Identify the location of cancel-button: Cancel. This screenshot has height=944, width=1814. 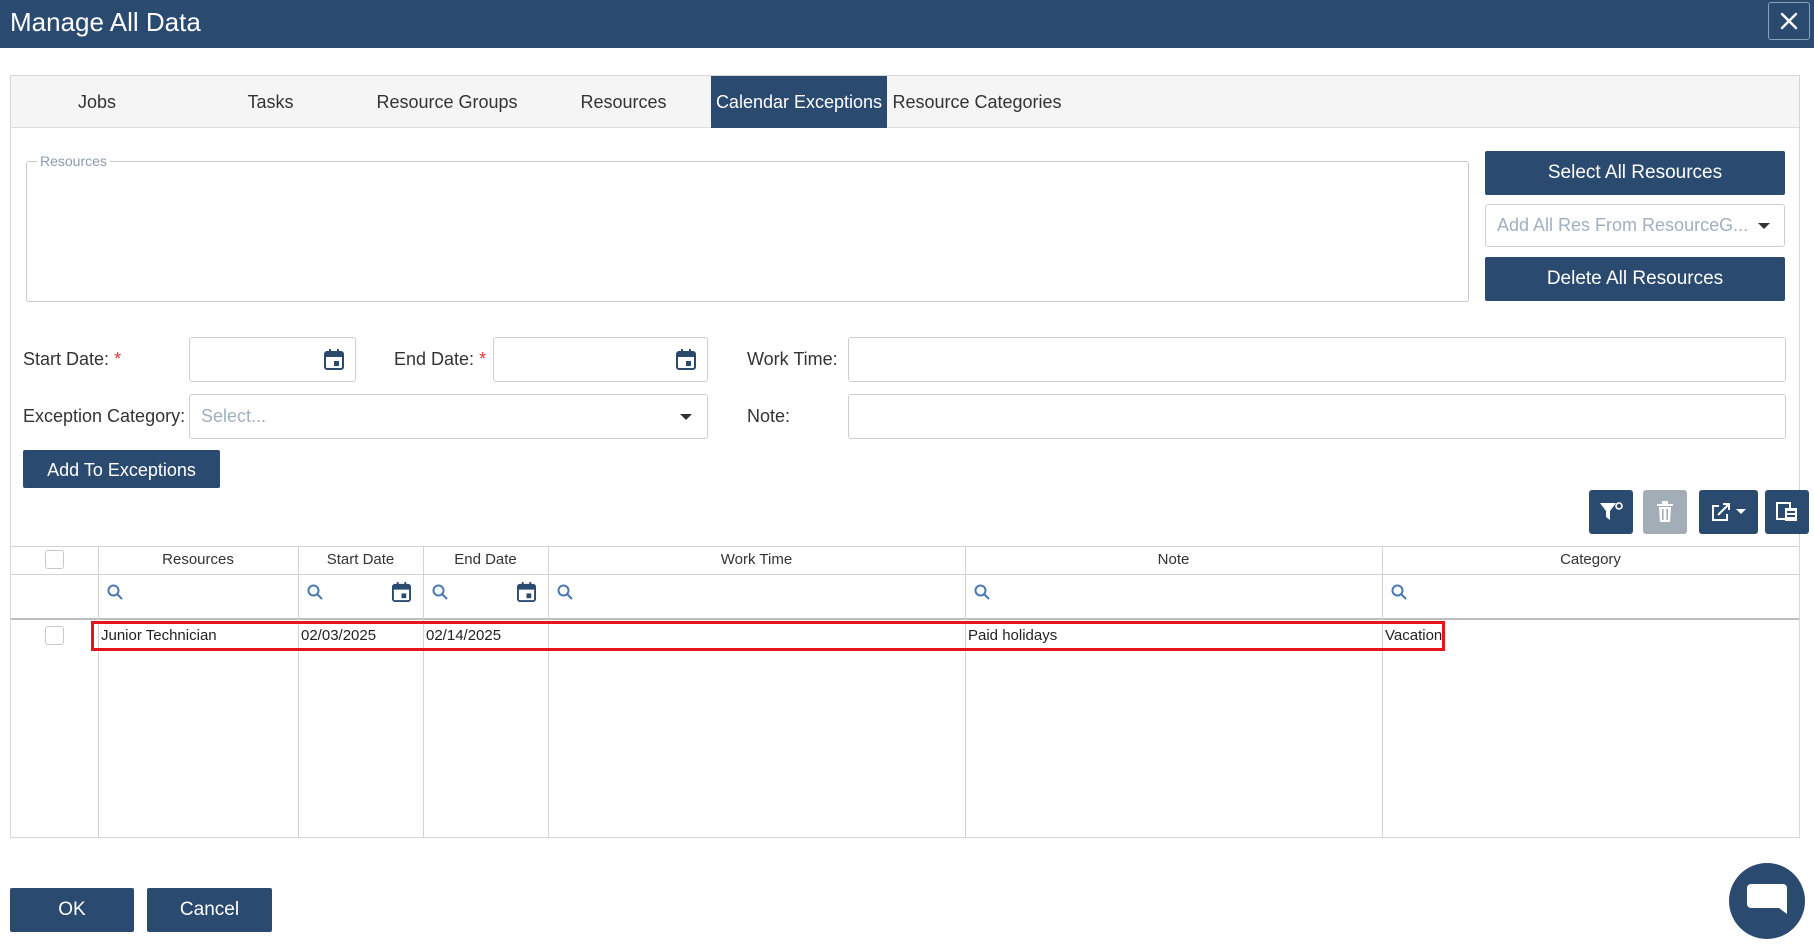
(209, 910).